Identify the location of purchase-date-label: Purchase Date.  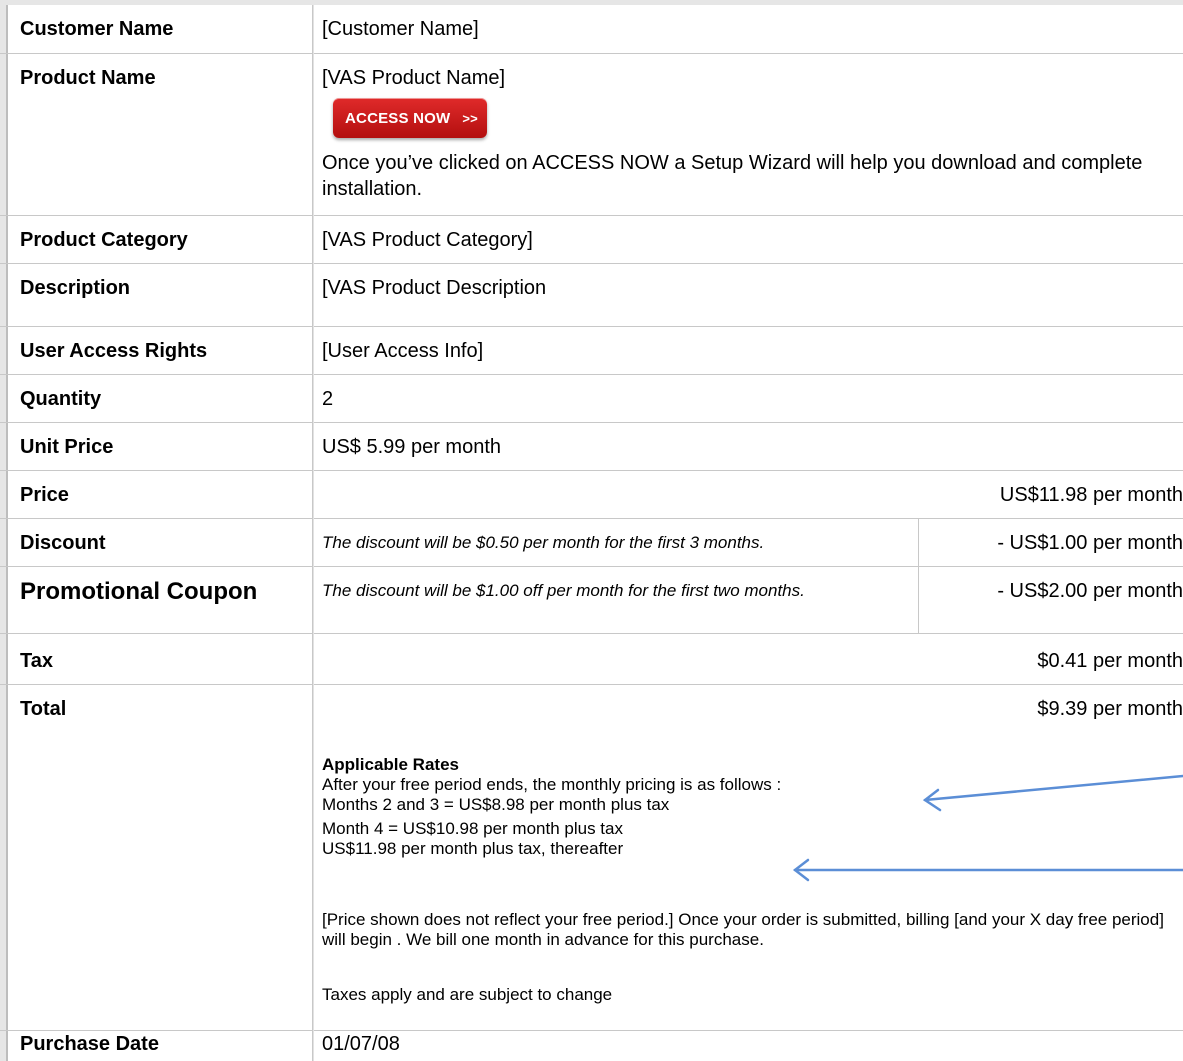
(89, 1044).